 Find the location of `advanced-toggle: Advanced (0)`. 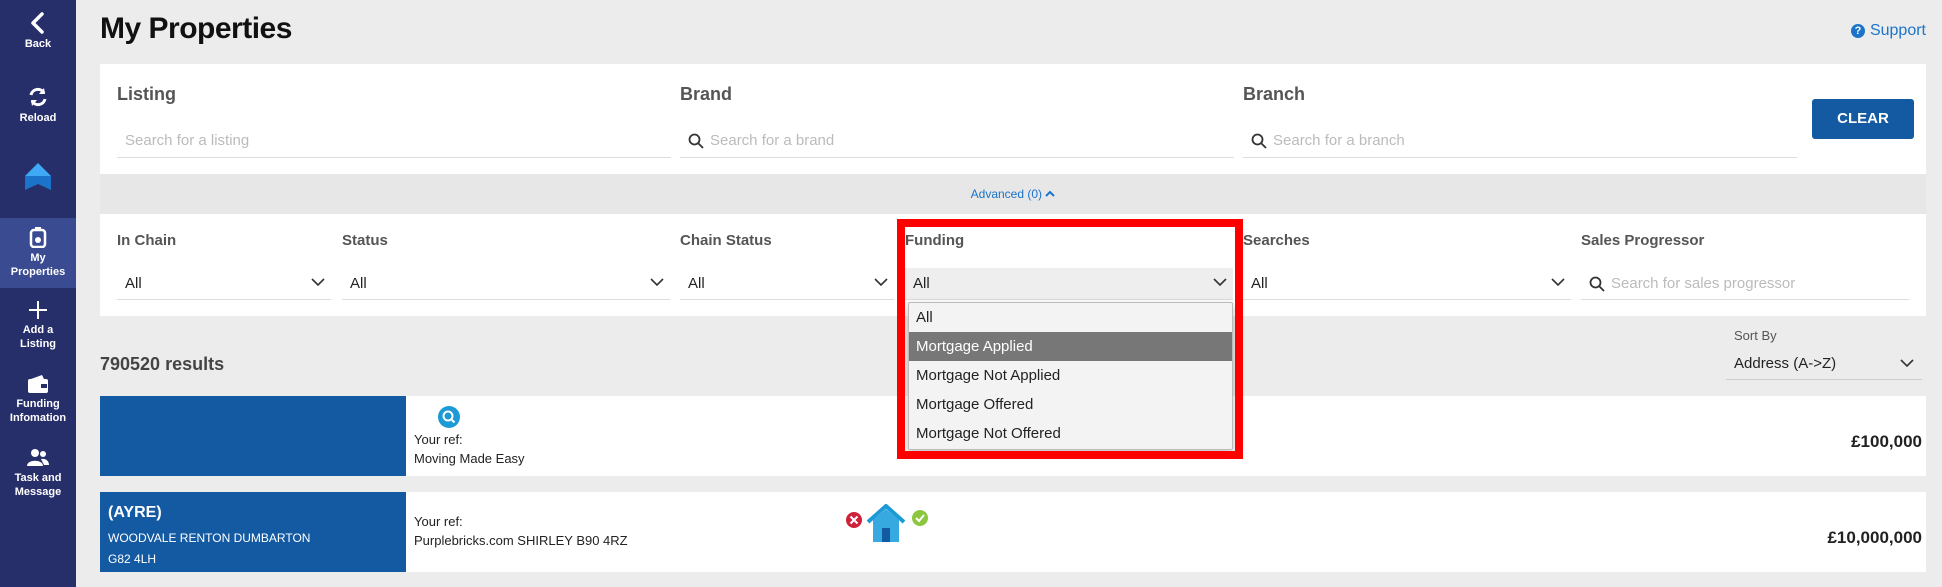

advanced-toggle: Advanced (0) is located at coordinates (1013, 194).